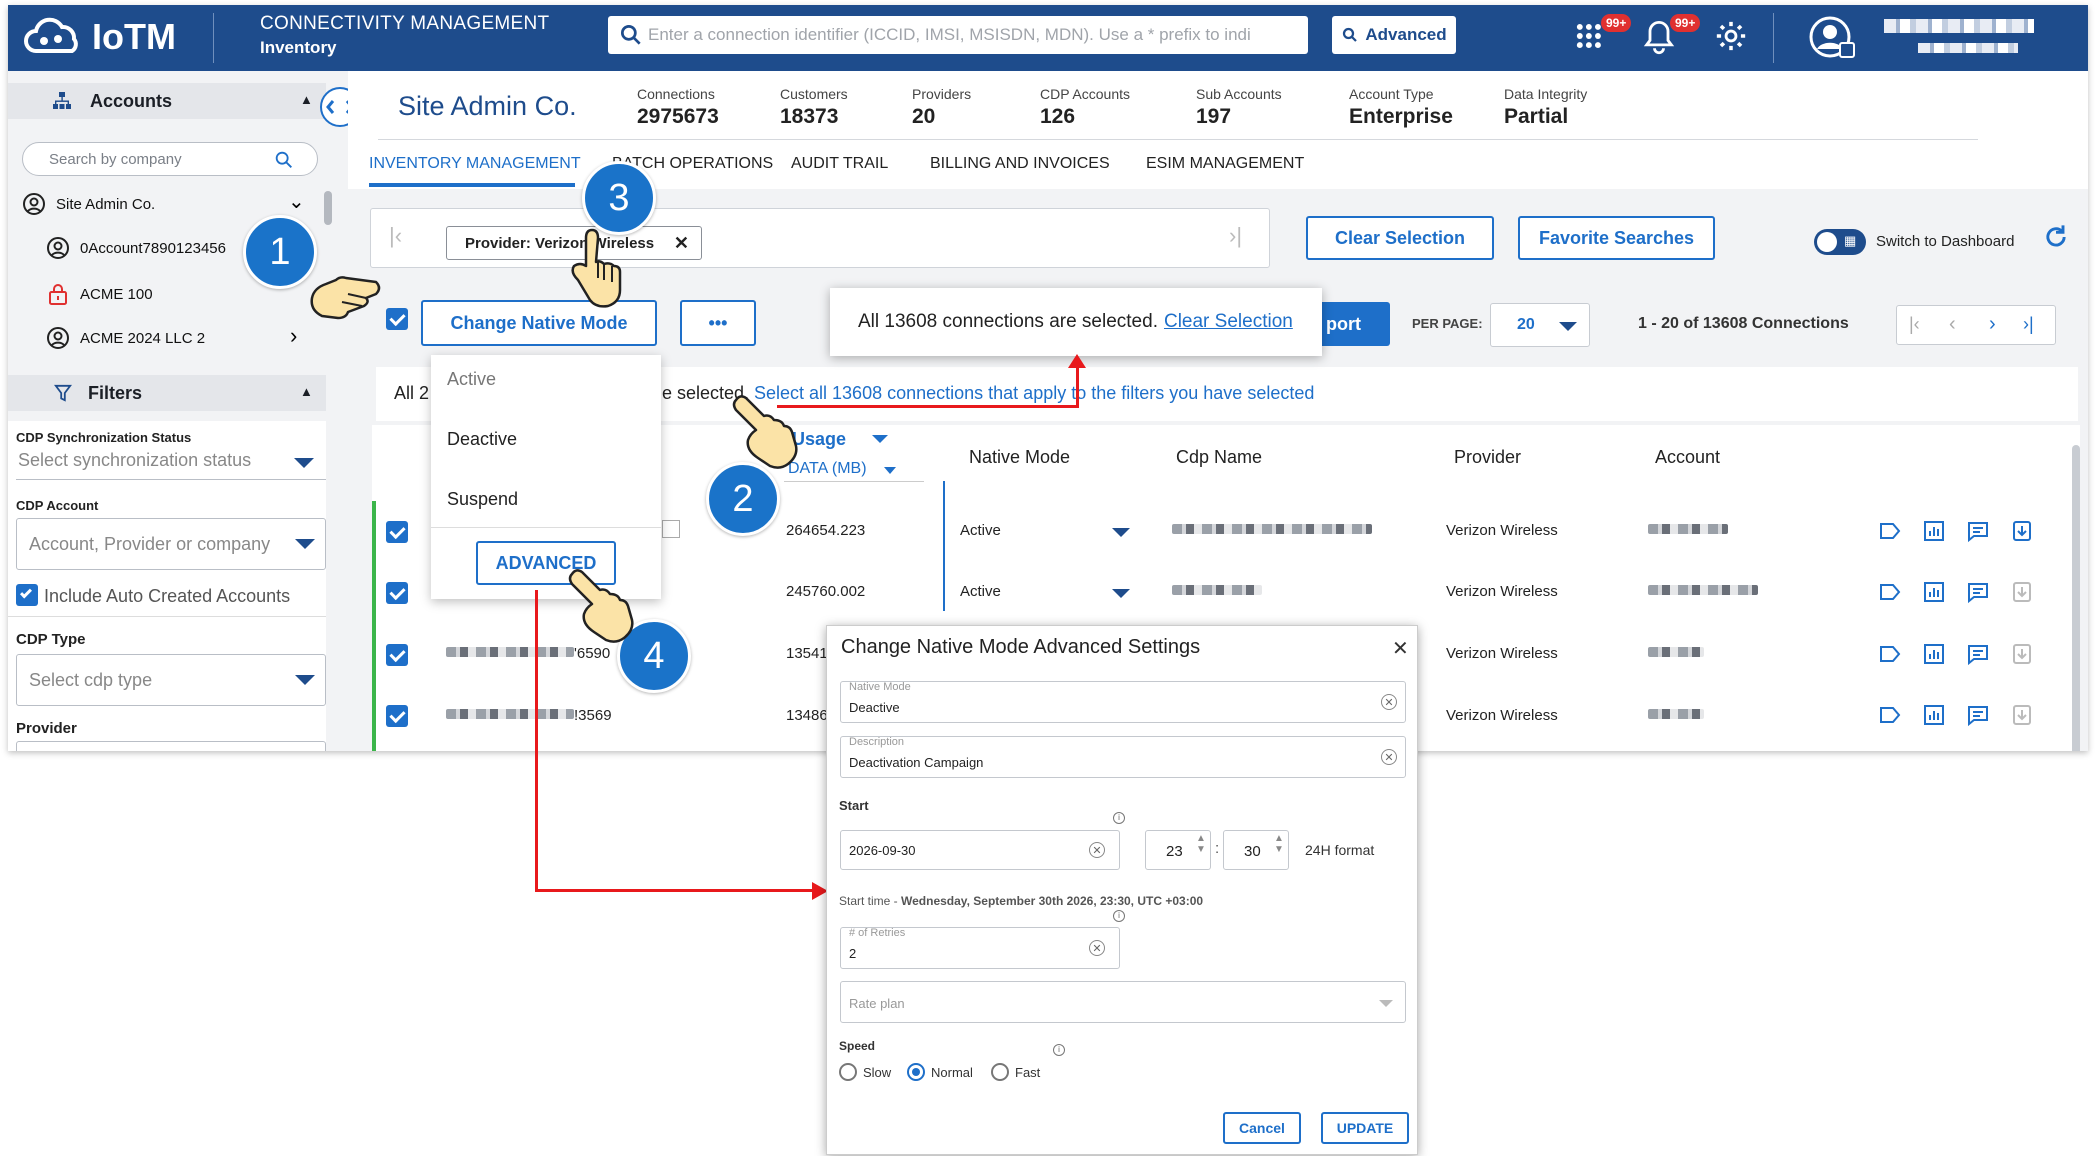  I want to click on hour-stepper: 23 ▲ ▼, so click(1178, 850).